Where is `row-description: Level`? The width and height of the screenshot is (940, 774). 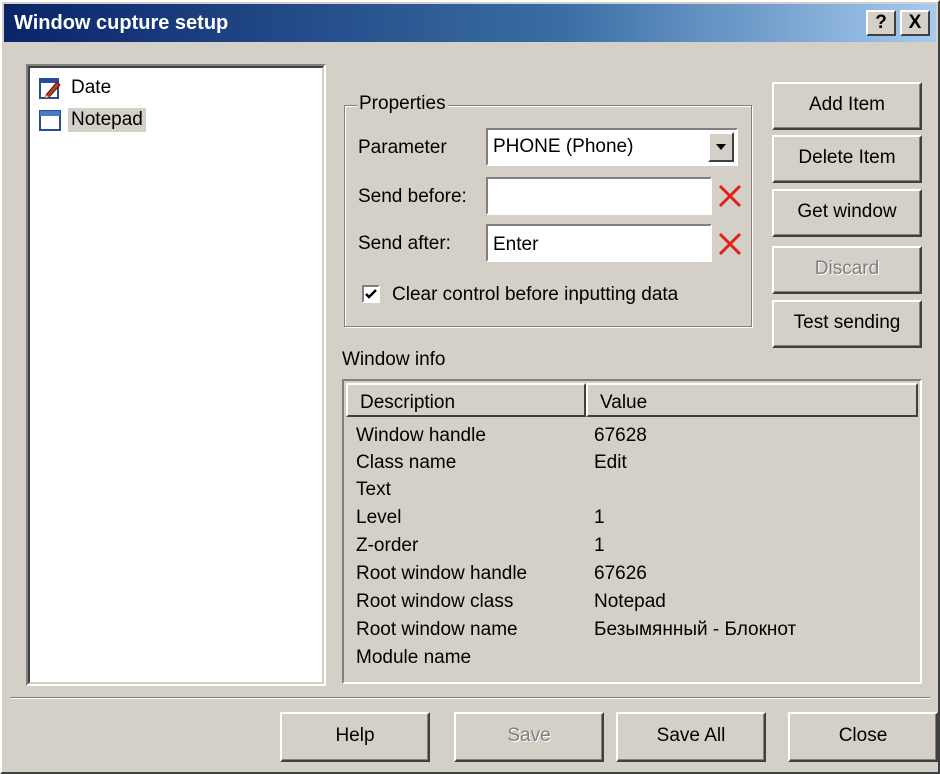 row-description: Level is located at coordinates (379, 517).